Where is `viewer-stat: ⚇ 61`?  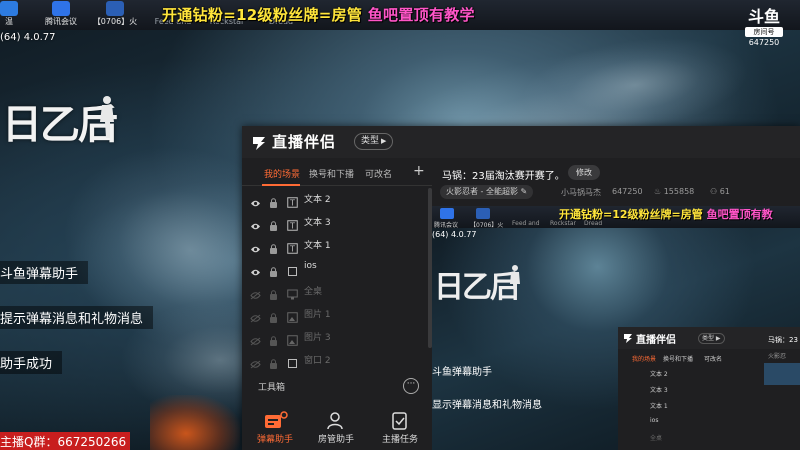 viewer-stat: ⚇ 61 is located at coordinates (720, 191).